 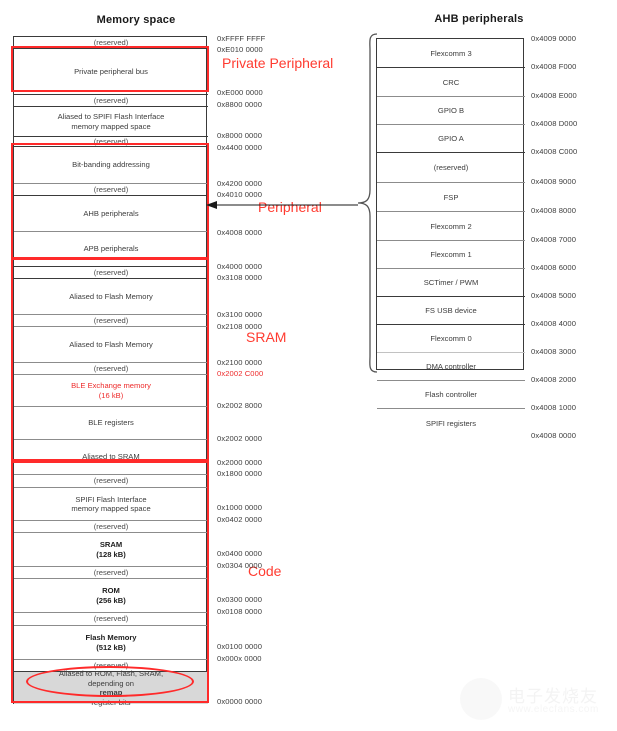 What do you see at coordinates (554, 123) in the screenshot?
I see `ahb-address-label: 0x4008 D000` at bounding box center [554, 123].